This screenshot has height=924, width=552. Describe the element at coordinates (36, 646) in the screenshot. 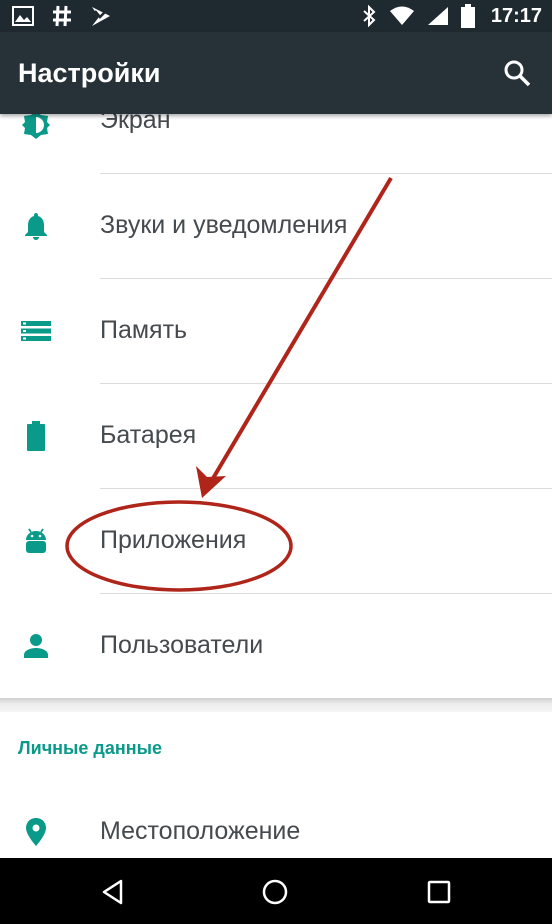

I see `person-icon` at that location.